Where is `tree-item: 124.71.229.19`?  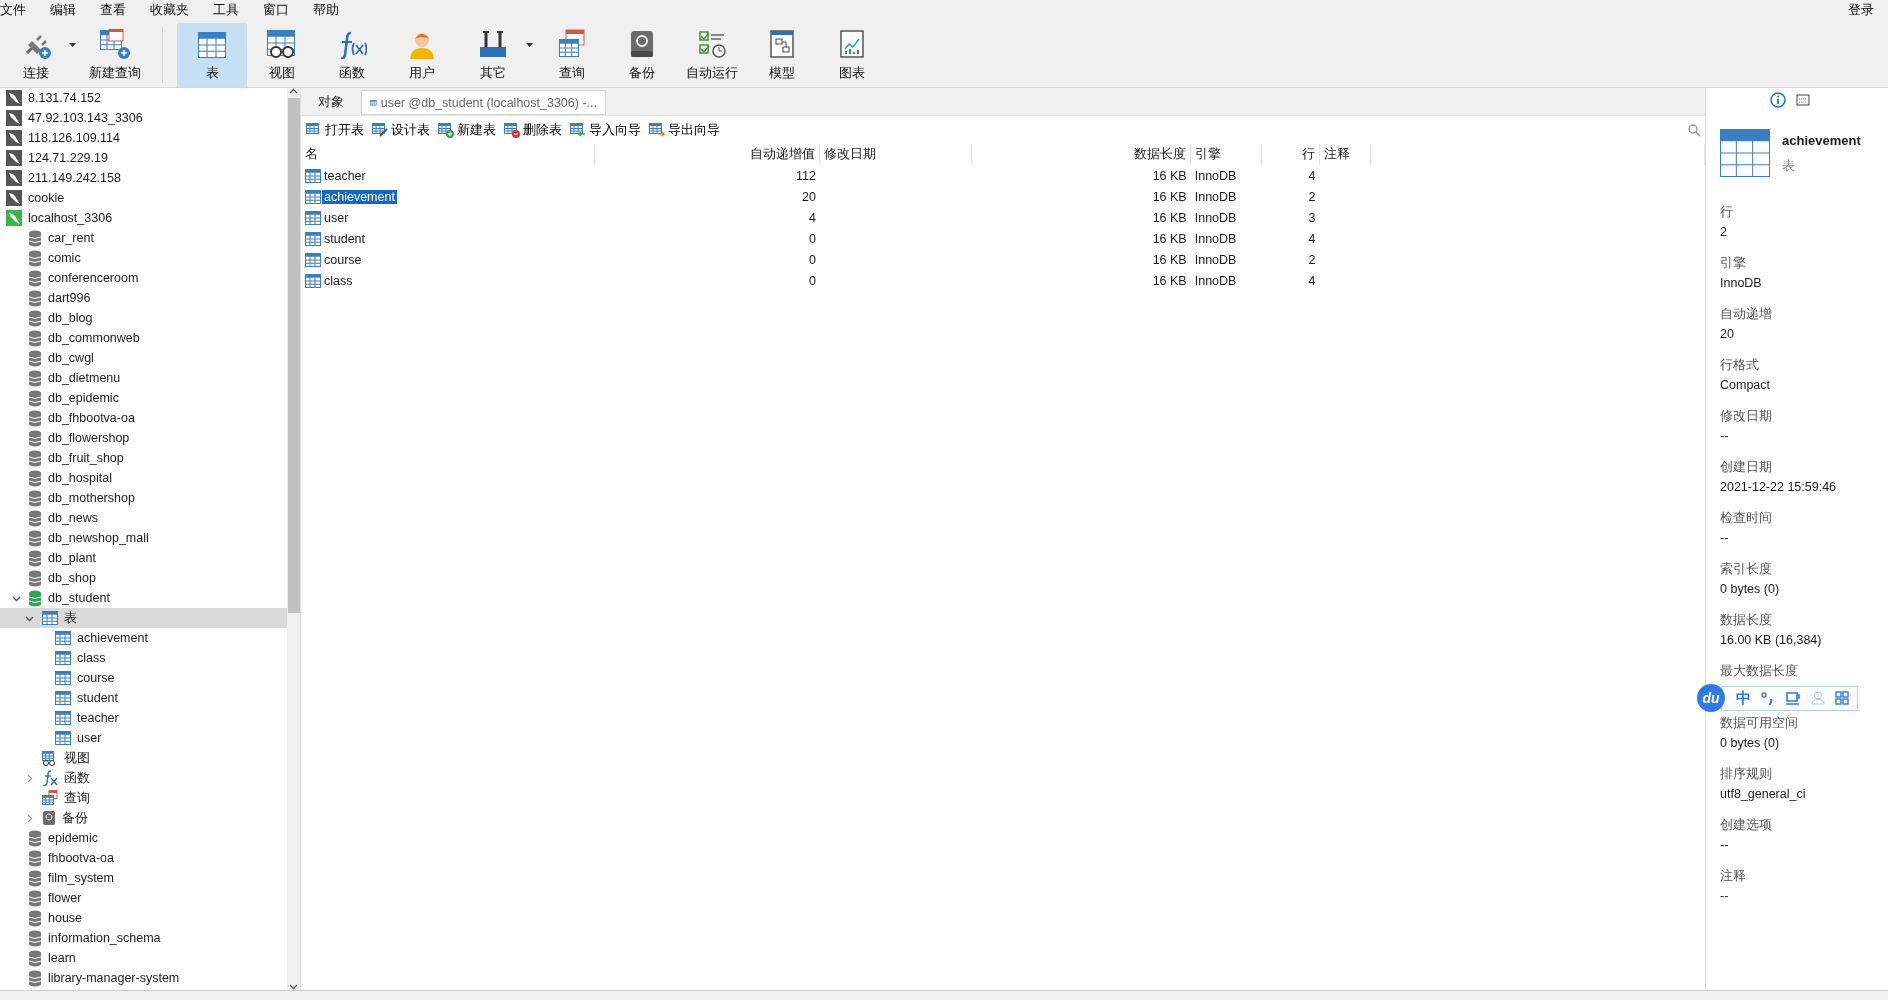 tree-item: 124.71.229.19 is located at coordinates (143, 158).